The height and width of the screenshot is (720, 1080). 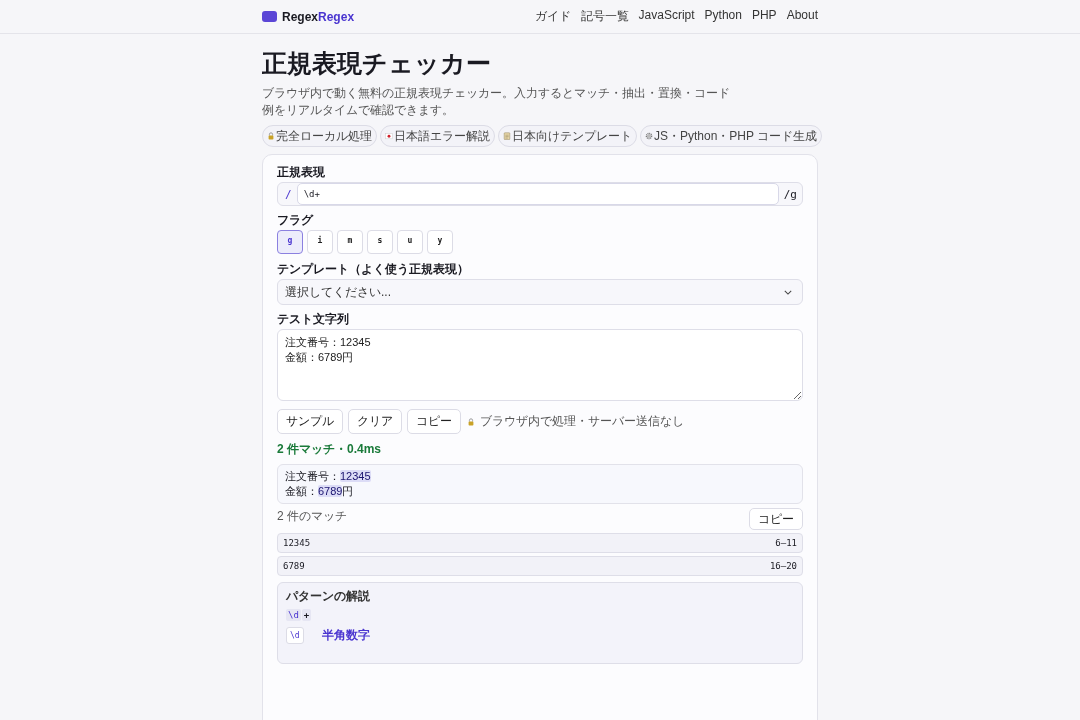 I want to click on nav-link: PHP, so click(x=764, y=16).